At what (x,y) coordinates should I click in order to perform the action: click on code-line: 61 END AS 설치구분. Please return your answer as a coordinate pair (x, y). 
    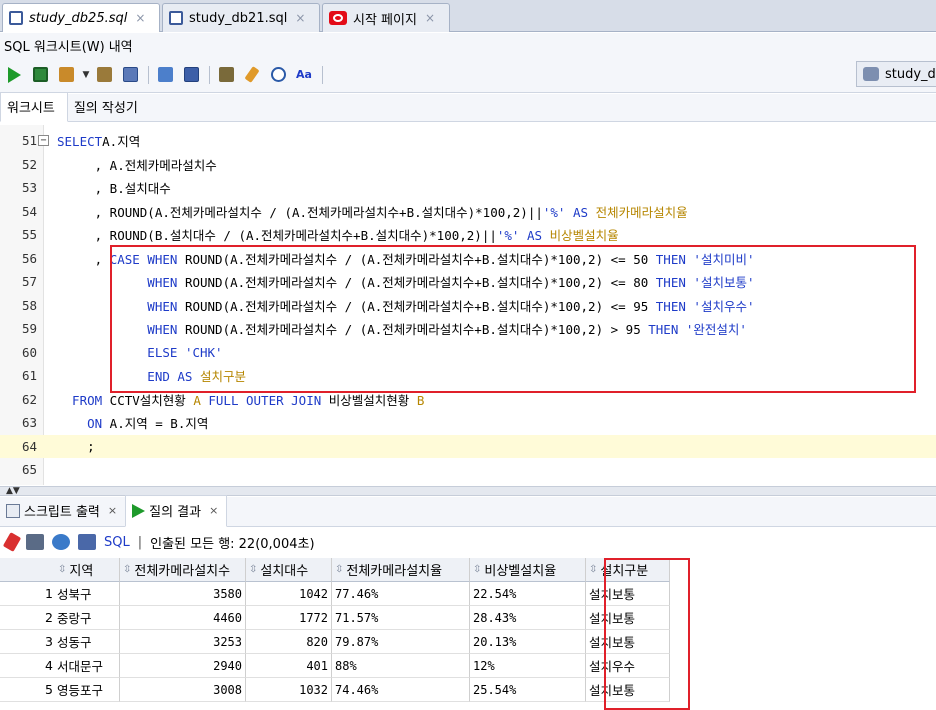
    Looking at the image, I should click on (468, 376).